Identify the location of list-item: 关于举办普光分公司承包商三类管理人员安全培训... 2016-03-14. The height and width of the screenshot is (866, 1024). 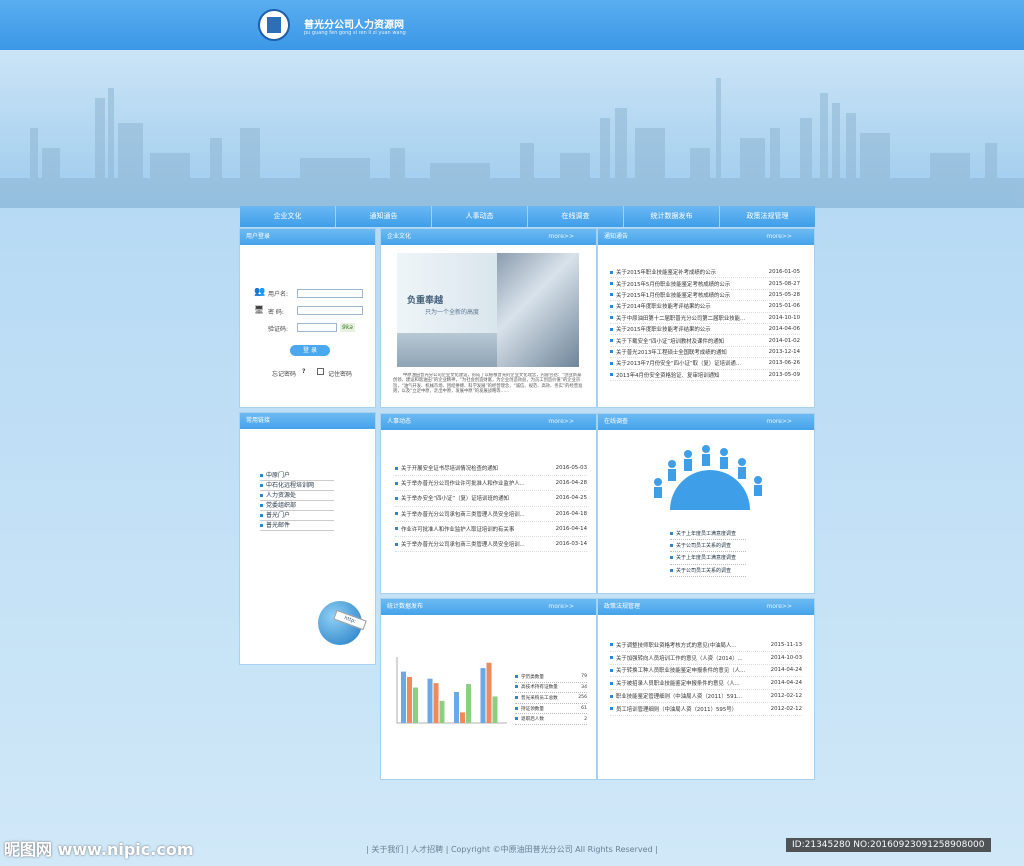
(491, 545).